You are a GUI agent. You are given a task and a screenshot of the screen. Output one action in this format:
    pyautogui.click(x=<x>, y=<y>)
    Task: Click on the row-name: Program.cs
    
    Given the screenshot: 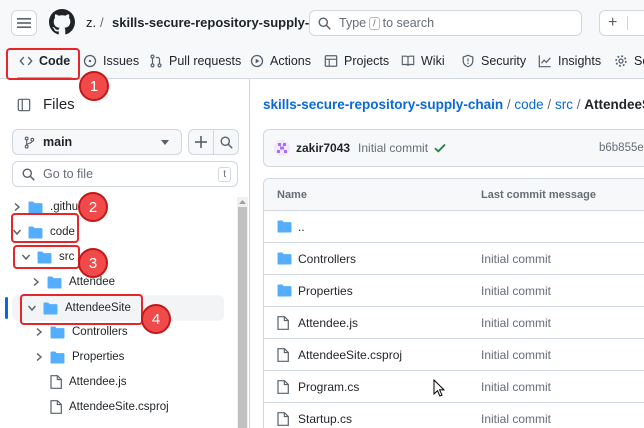 What is the action you would take?
    pyautogui.click(x=328, y=387)
    